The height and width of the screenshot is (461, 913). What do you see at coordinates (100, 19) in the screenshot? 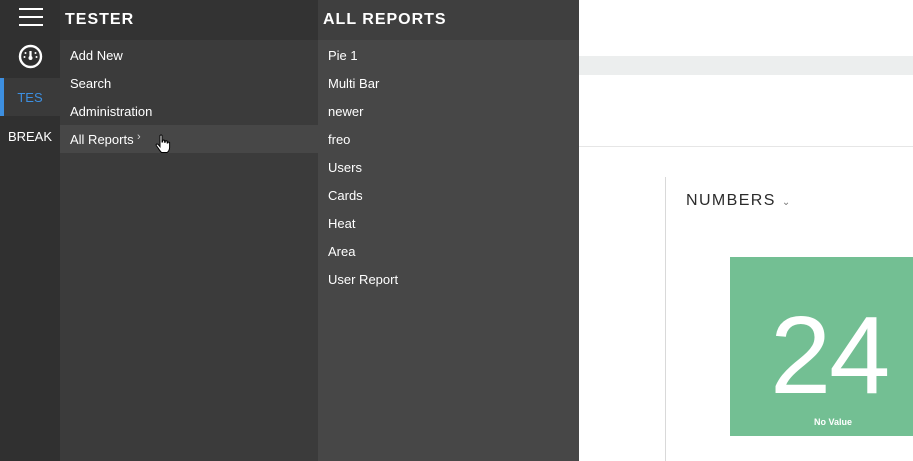
I see `panel-title: TESTER` at bounding box center [100, 19].